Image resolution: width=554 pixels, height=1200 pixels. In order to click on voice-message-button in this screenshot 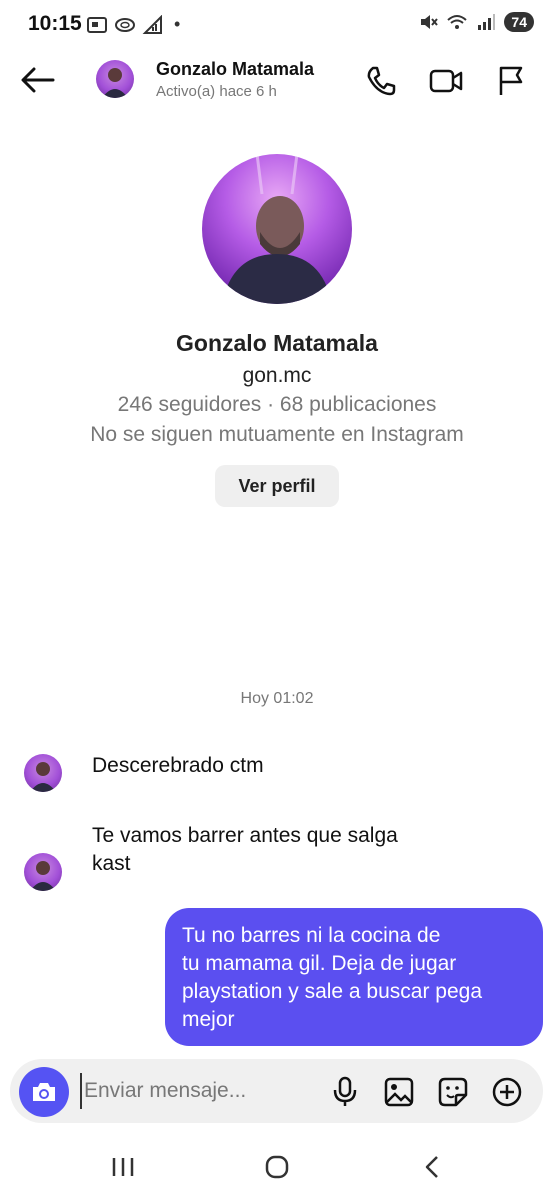, I will do `click(345, 1092)`.